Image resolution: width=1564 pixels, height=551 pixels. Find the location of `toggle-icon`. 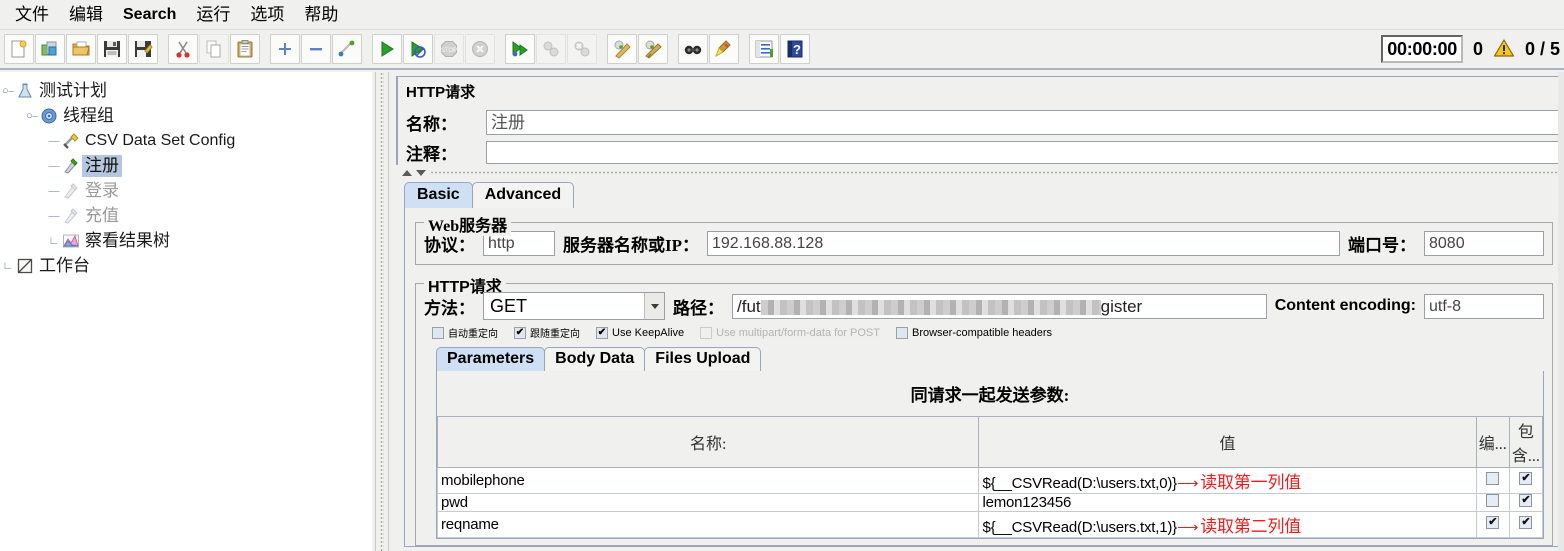

toggle-icon is located at coordinates (347, 49).